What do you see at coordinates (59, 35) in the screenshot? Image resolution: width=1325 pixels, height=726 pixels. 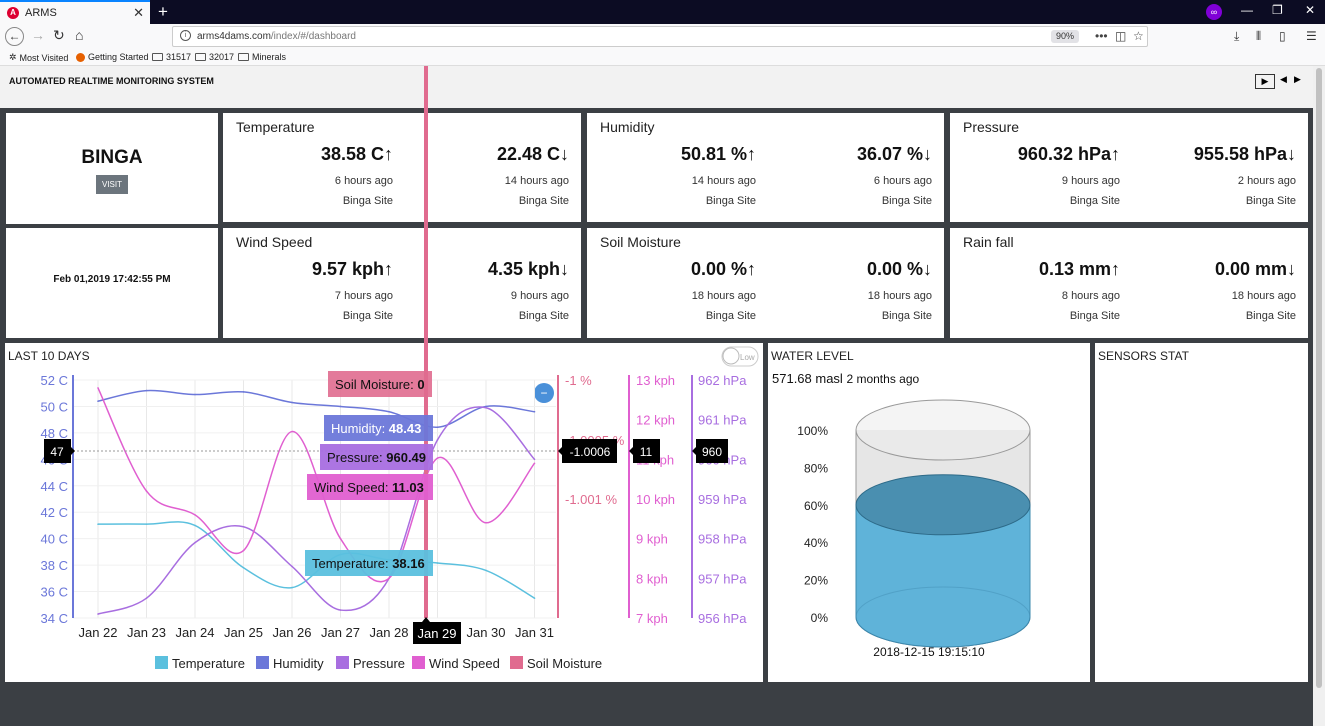 I see `reload-icon: ↻` at bounding box center [59, 35].